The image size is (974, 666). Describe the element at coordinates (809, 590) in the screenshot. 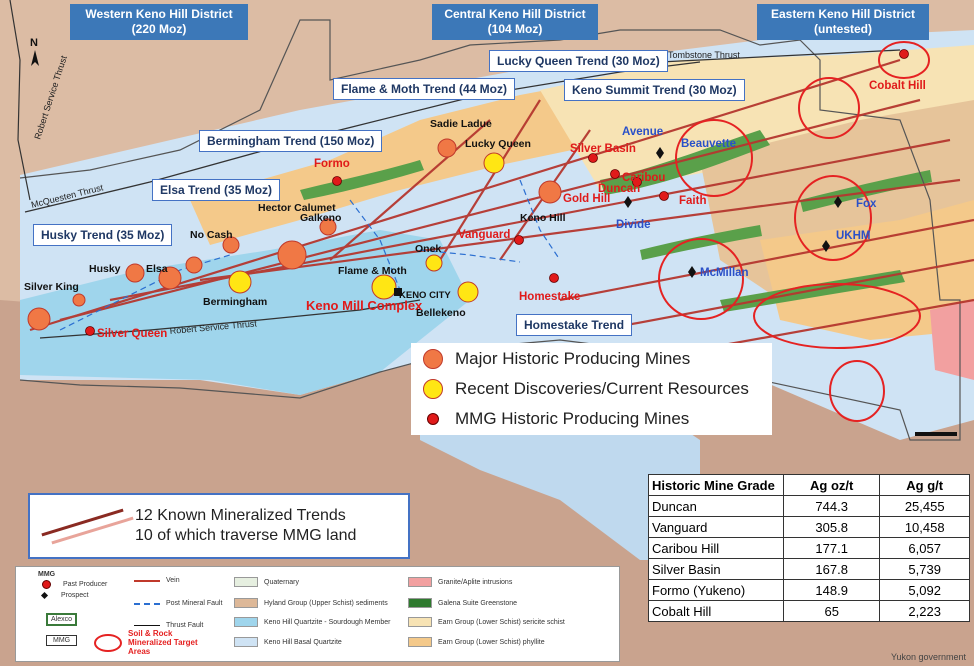

I see `table-row: Formo (Yukeno) 148.9 5,092` at that location.